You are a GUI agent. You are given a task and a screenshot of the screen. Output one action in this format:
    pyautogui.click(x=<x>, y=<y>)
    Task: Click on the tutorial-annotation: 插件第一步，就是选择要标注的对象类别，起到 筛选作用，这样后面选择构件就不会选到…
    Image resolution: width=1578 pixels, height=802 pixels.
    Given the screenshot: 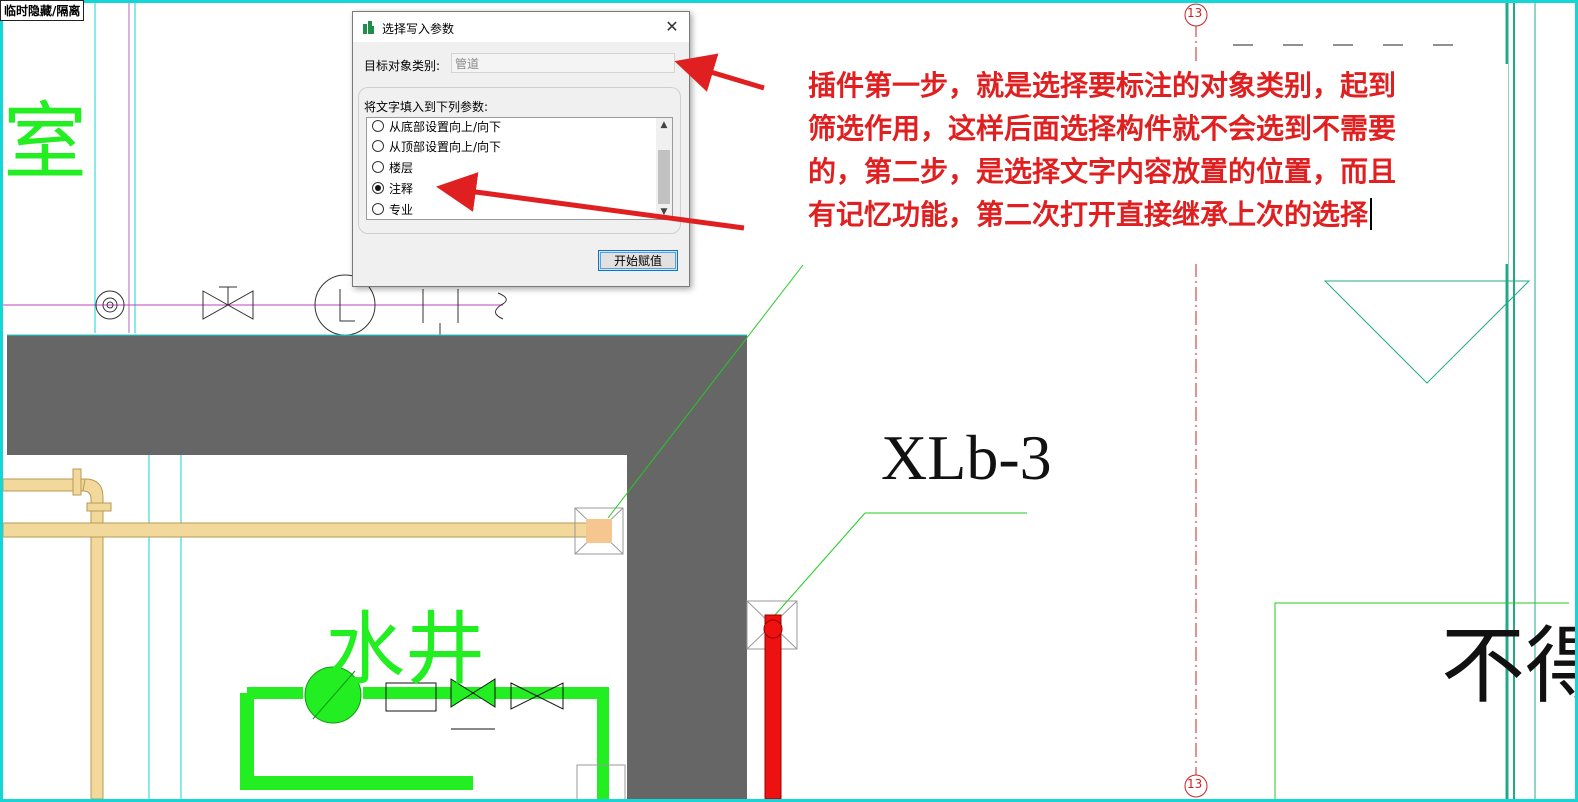 What is the action you would take?
    pyautogui.click(x=1158, y=164)
    